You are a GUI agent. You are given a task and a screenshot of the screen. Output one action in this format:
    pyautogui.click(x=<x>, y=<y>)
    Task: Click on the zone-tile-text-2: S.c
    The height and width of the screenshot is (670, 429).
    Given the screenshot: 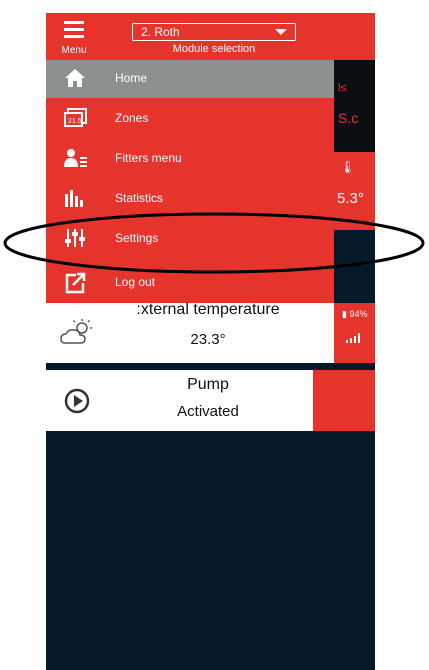 What is the action you would take?
    pyautogui.click(x=348, y=118)
    